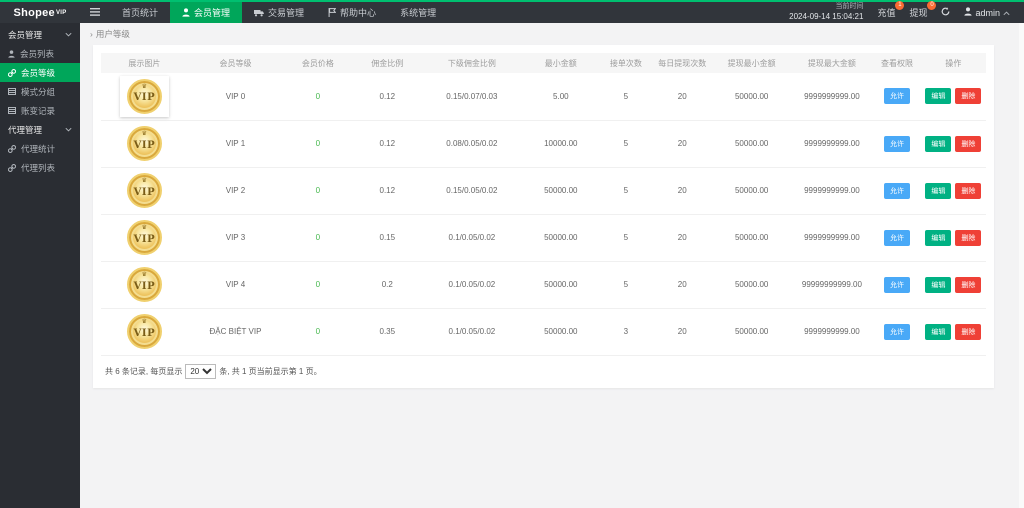  I want to click on nav-item-member-management: 会员管理, so click(206, 12).